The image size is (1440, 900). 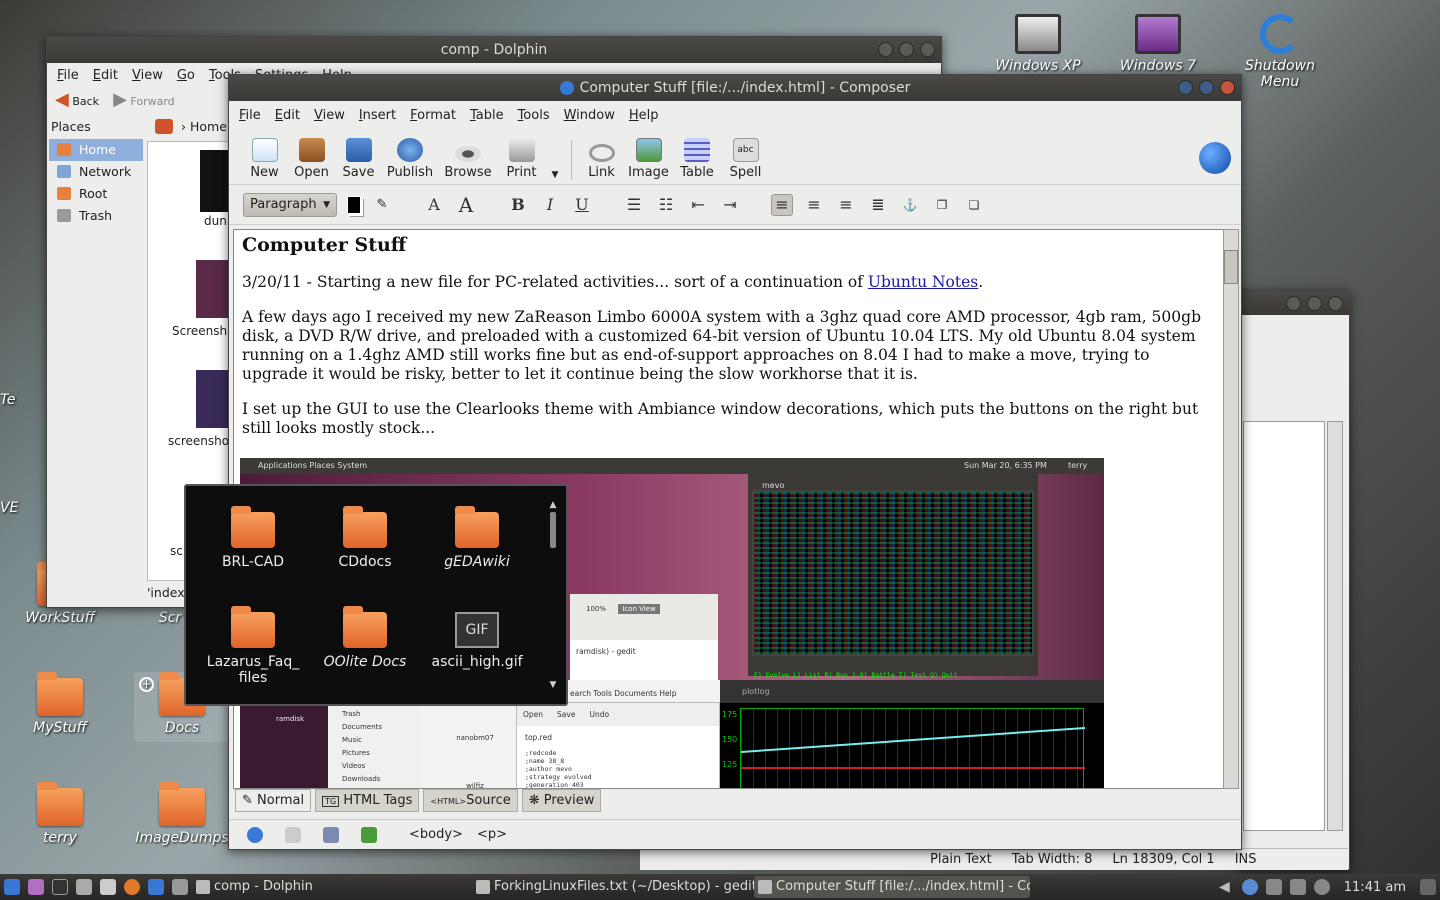 I want to click on back-button: ◀ Back, so click(x=77, y=99).